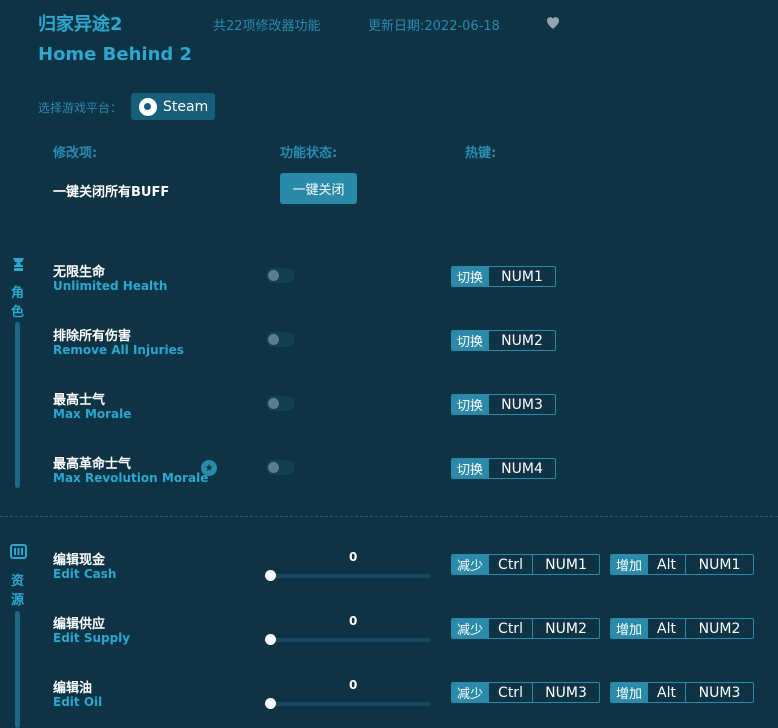  I want to click on section-char: 源, so click(18, 600).